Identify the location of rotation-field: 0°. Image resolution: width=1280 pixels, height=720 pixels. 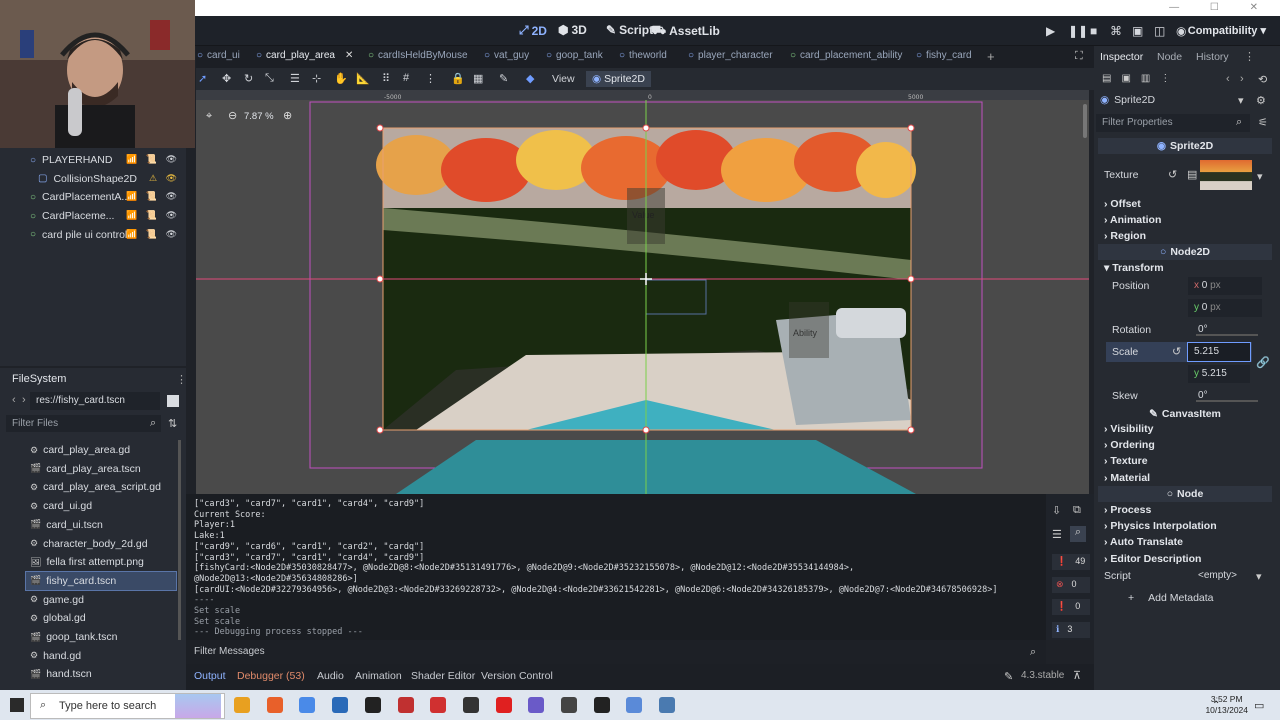
(1225, 330).